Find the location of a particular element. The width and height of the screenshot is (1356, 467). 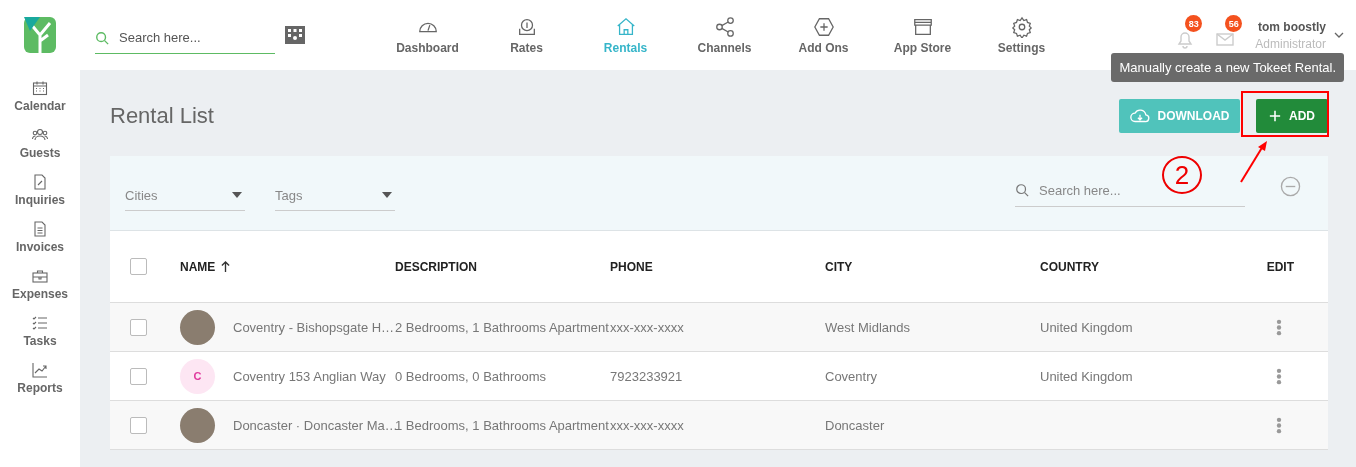

pointer-arrow is located at coordinates (1254, 162).